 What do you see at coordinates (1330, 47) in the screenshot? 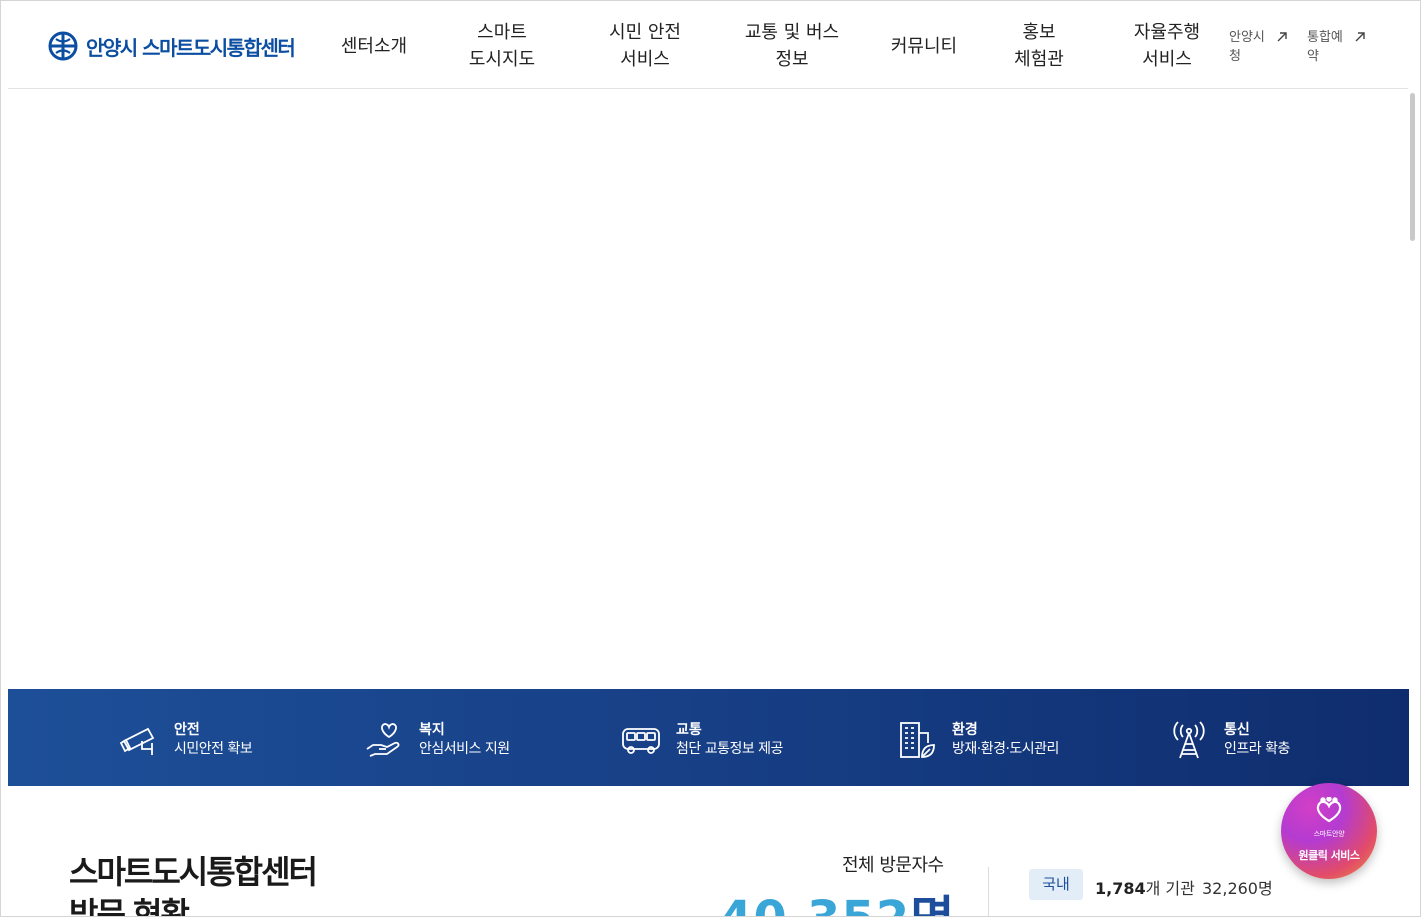
I see `link-integrated-reservation: 통합예 약` at bounding box center [1330, 47].